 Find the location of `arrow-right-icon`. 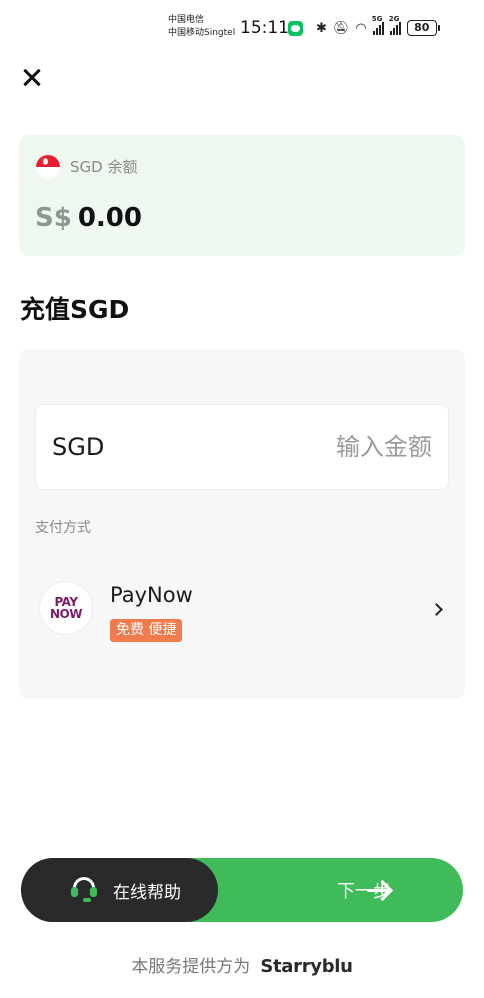

arrow-right-icon is located at coordinates (378, 890).